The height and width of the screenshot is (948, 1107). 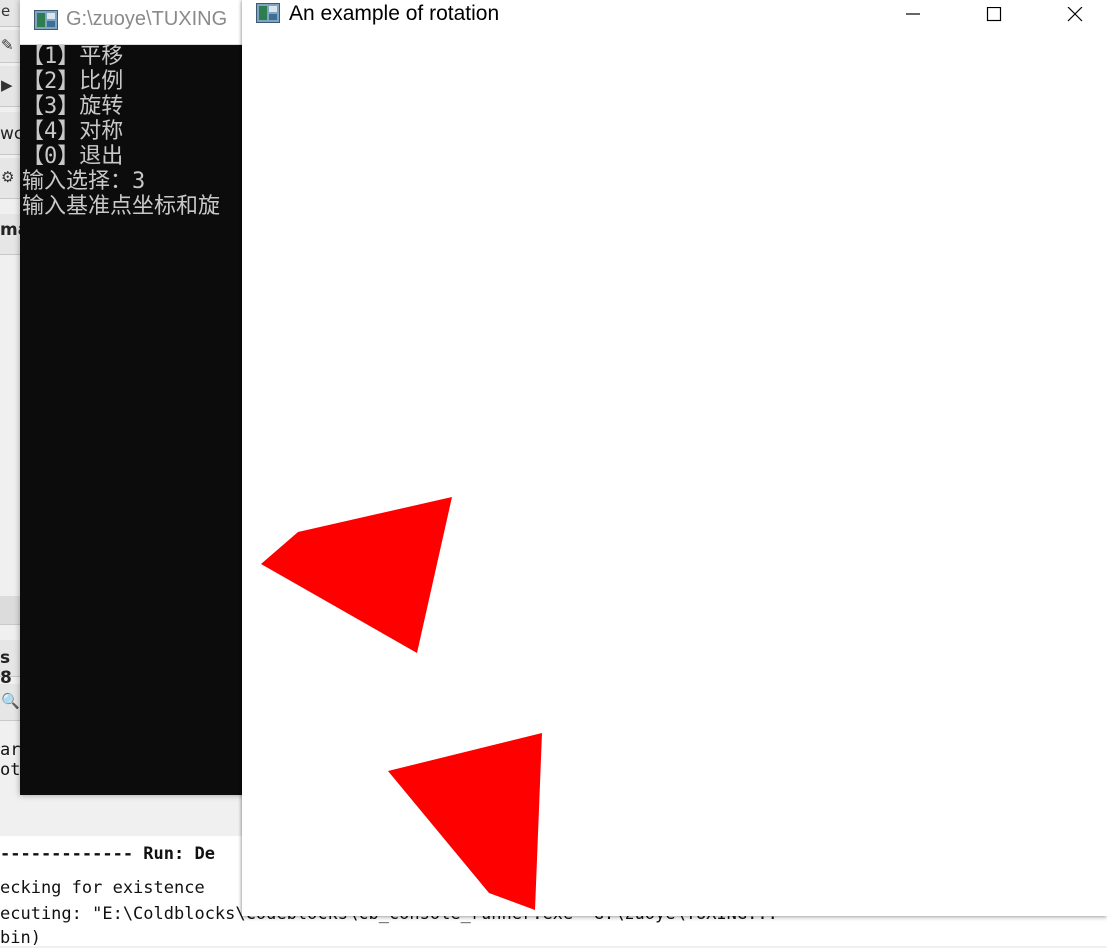 What do you see at coordinates (674, 15) in the screenshot?
I see `graphics-titlebar: An example of rotation` at bounding box center [674, 15].